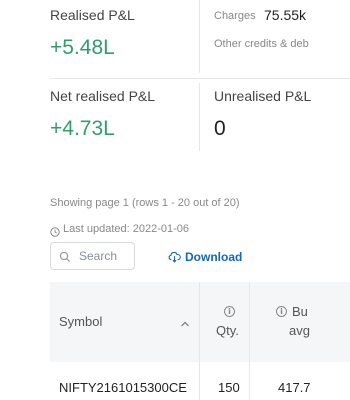 The width and height of the screenshot is (350, 400). I want to click on download-cloud-icon, so click(174, 257).